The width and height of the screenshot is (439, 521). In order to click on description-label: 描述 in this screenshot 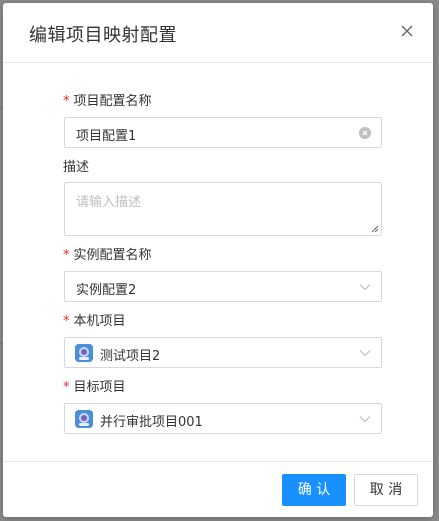, I will do `click(76, 167)`.